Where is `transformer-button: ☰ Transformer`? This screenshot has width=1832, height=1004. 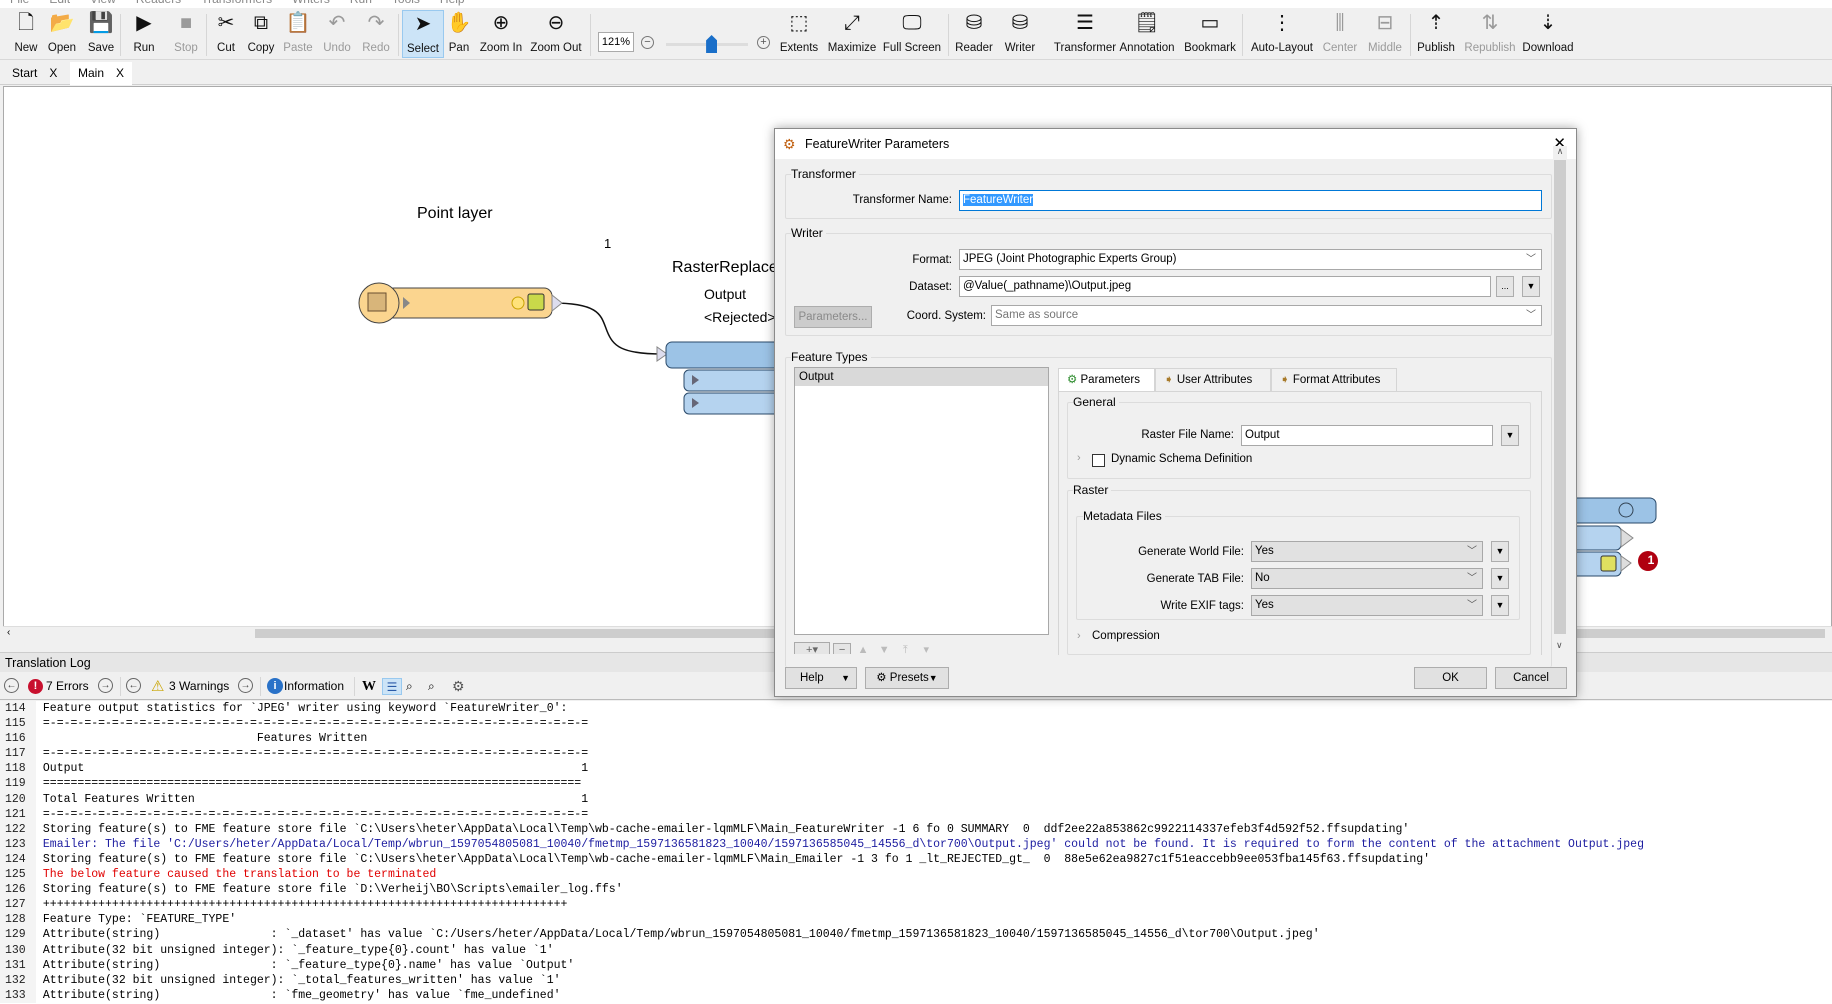 transformer-button: ☰ Transformer is located at coordinates (1085, 34).